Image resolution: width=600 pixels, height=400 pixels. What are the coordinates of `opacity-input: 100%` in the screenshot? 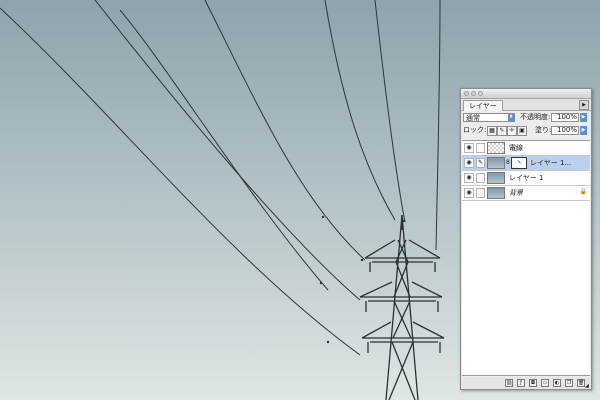 It's located at (565, 117).